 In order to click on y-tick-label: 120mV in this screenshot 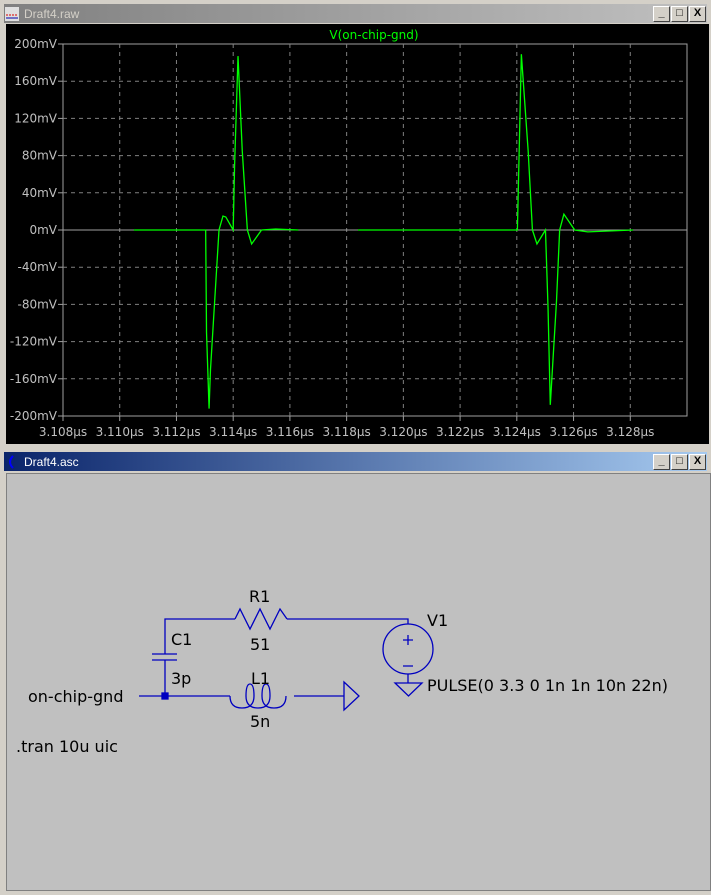, I will do `click(36, 118)`.